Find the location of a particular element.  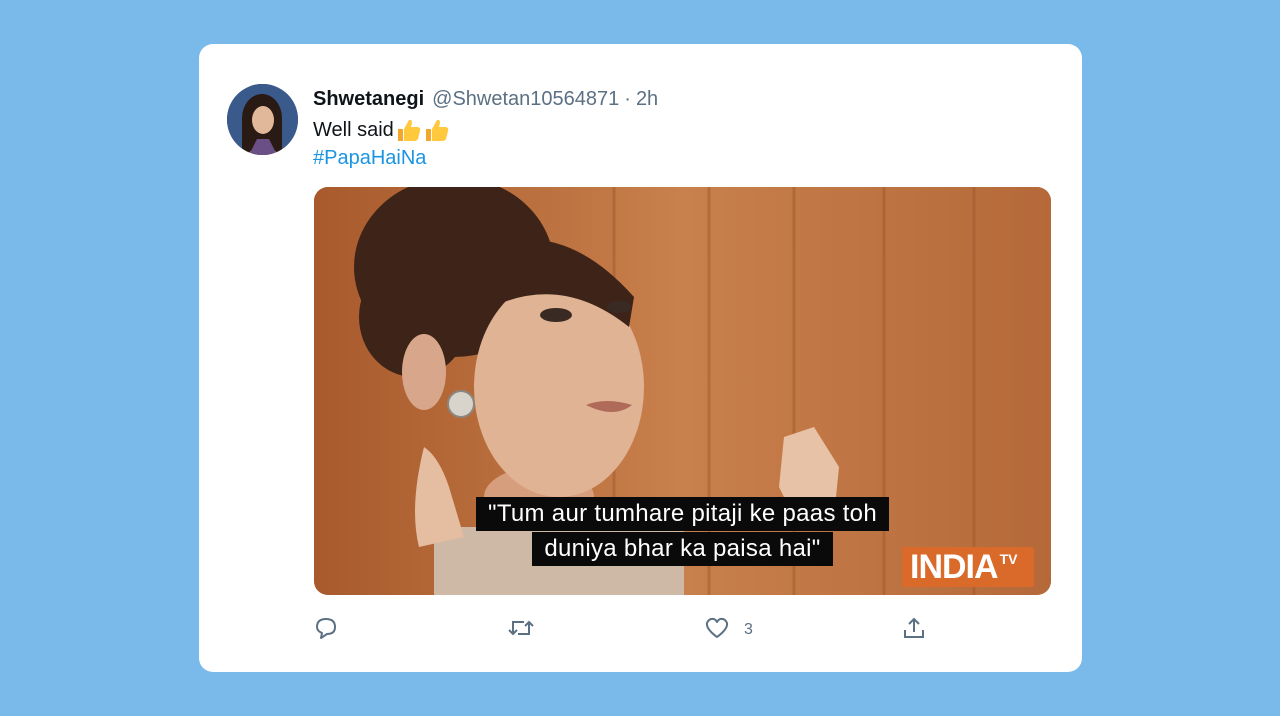

heart-icon is located at coordinates (717, 630).